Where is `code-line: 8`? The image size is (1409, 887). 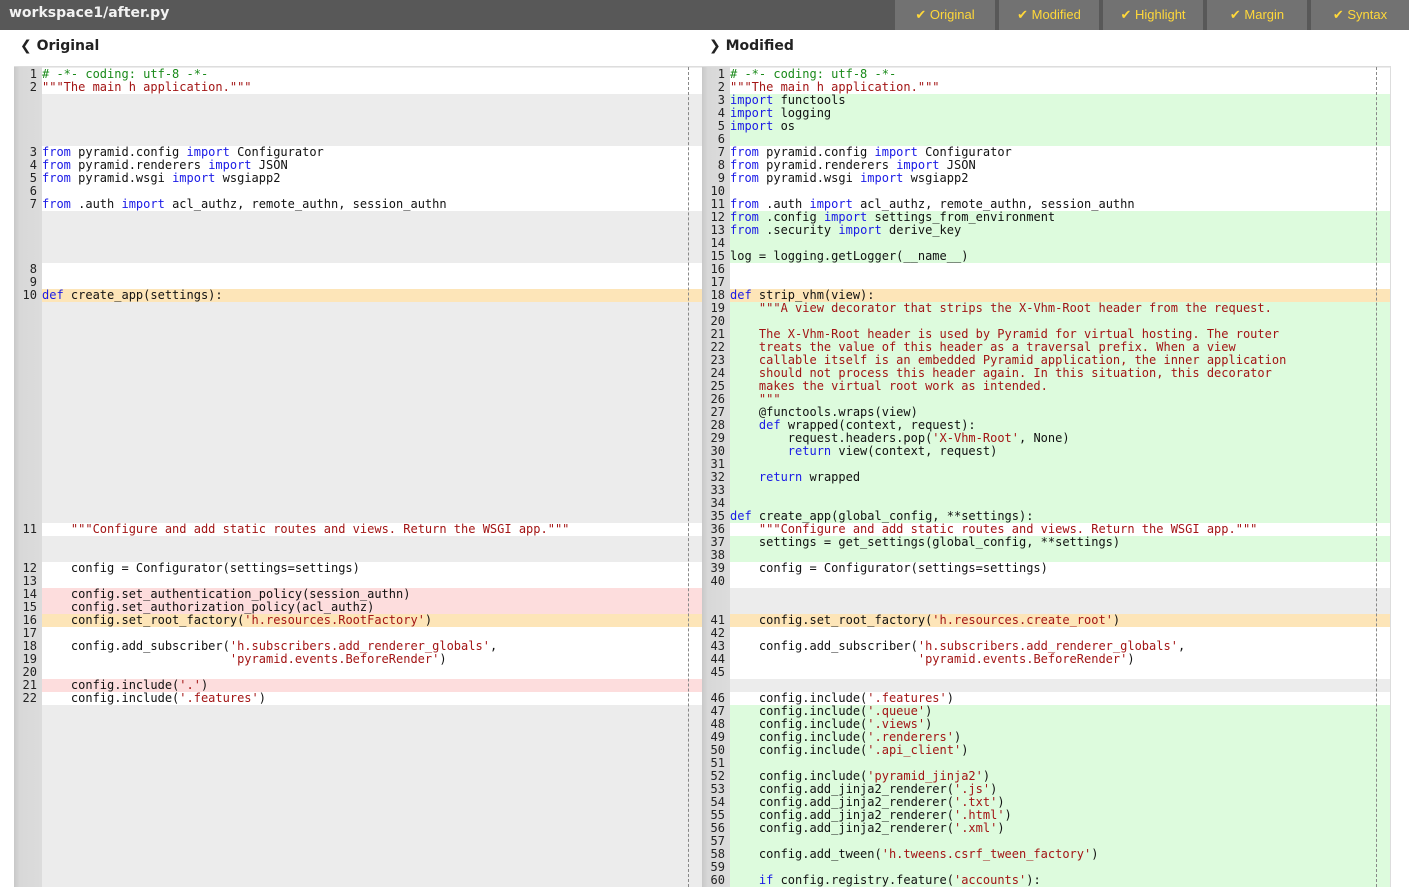
code-line: 8 is located at coordinates (358, 269).